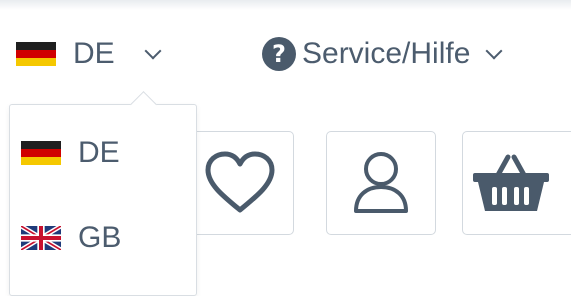 Image resolution: width=571 pixels, height=296 pixels. I want to click on user-icon, so click(381, 182).